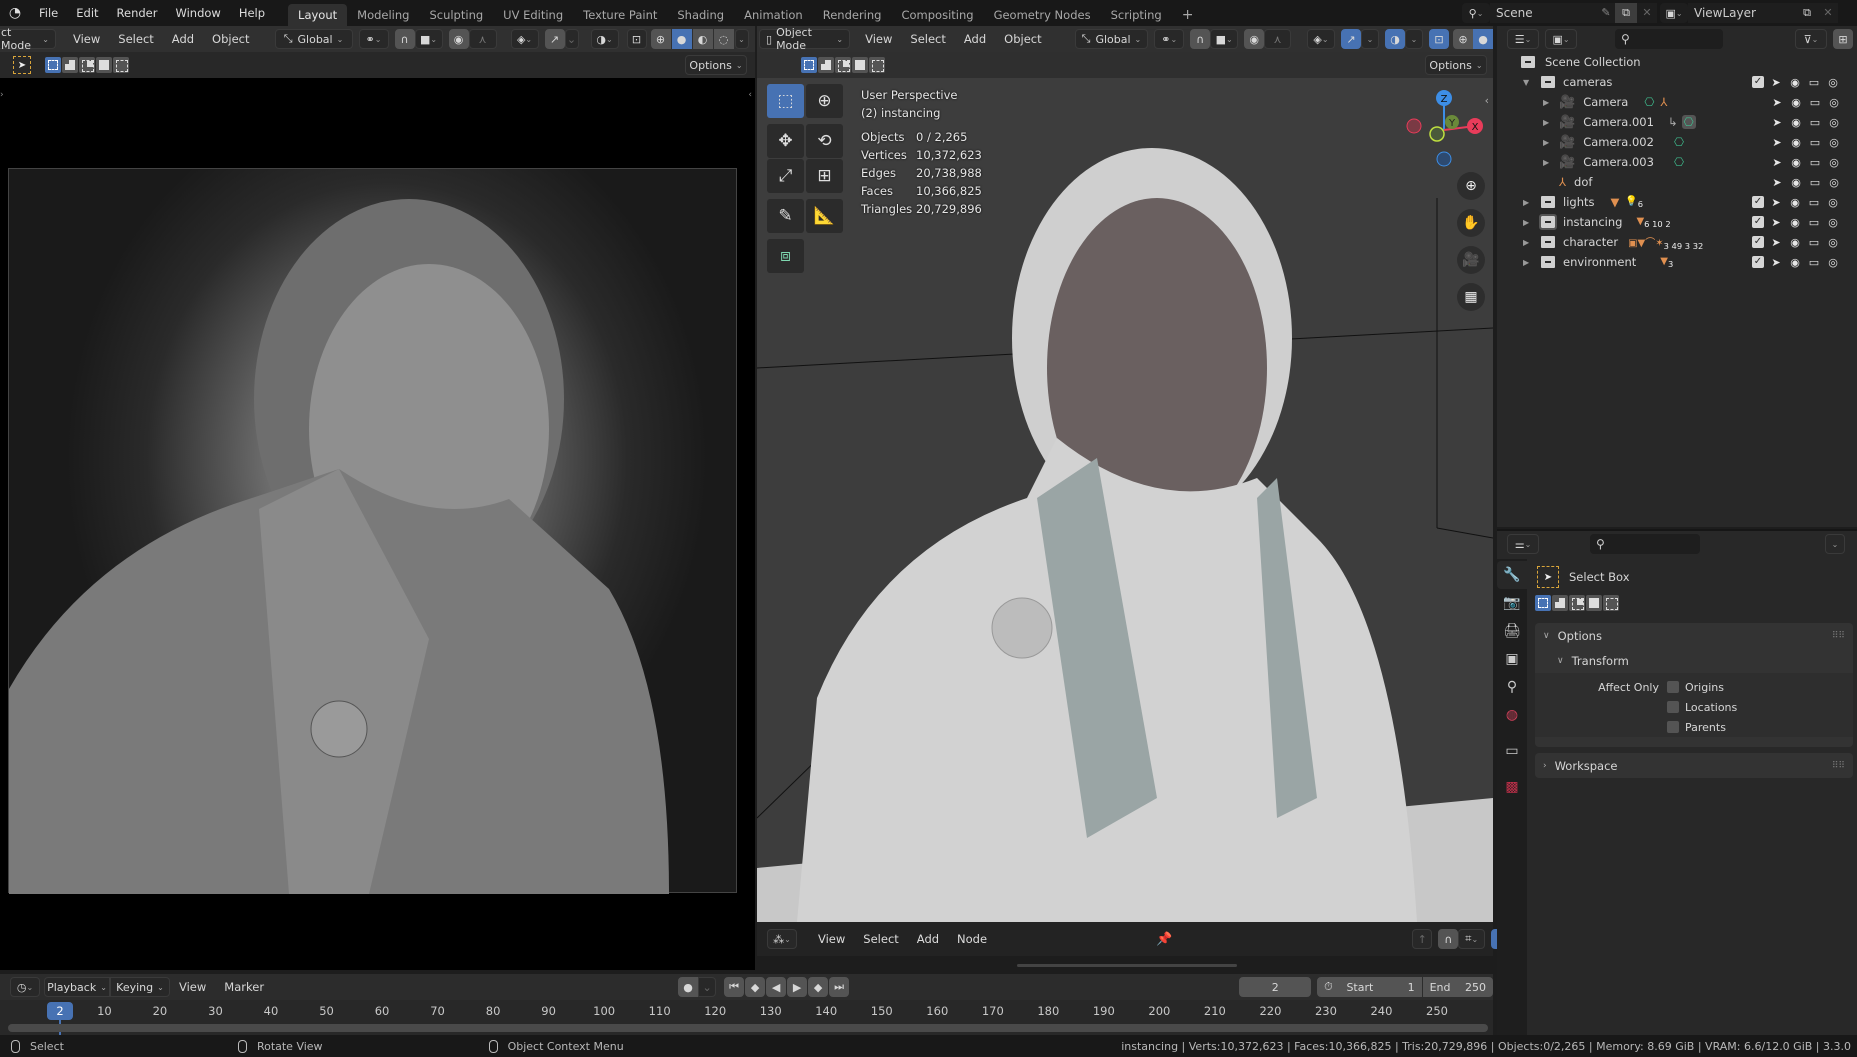 The height and width of the screenshot is (1057, 1857). Describe the element at coordinates (1414, 39) in the screenshot. I see `viewport-overlays-dropdown: ⌄` at that location.